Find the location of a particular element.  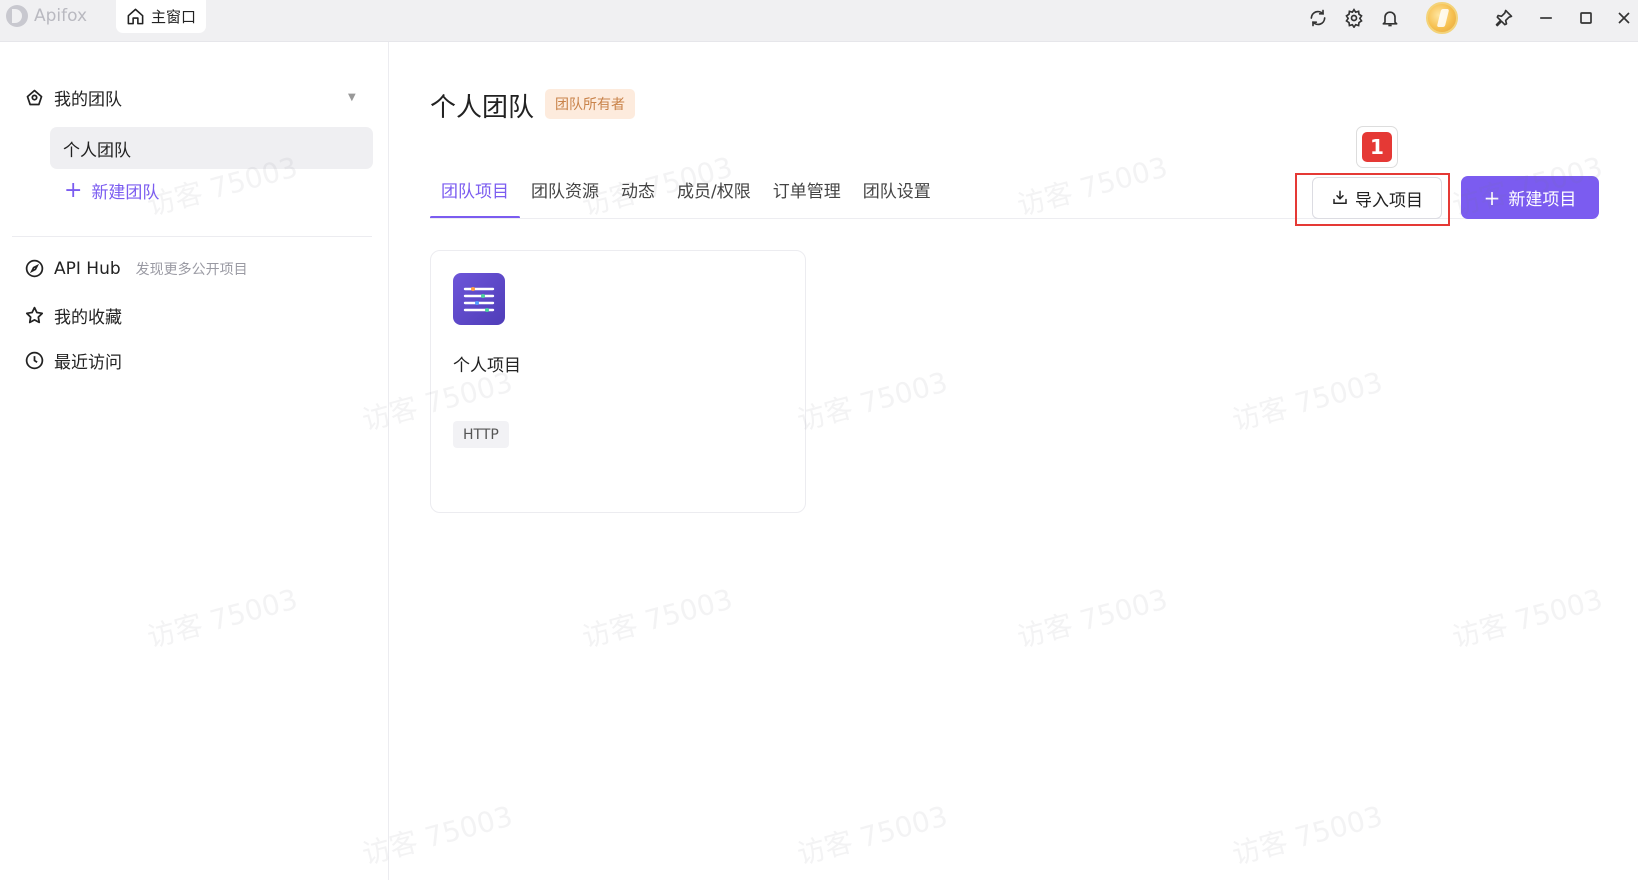

new-team-link: + 新建团队 is located at coordinates (111, 190).